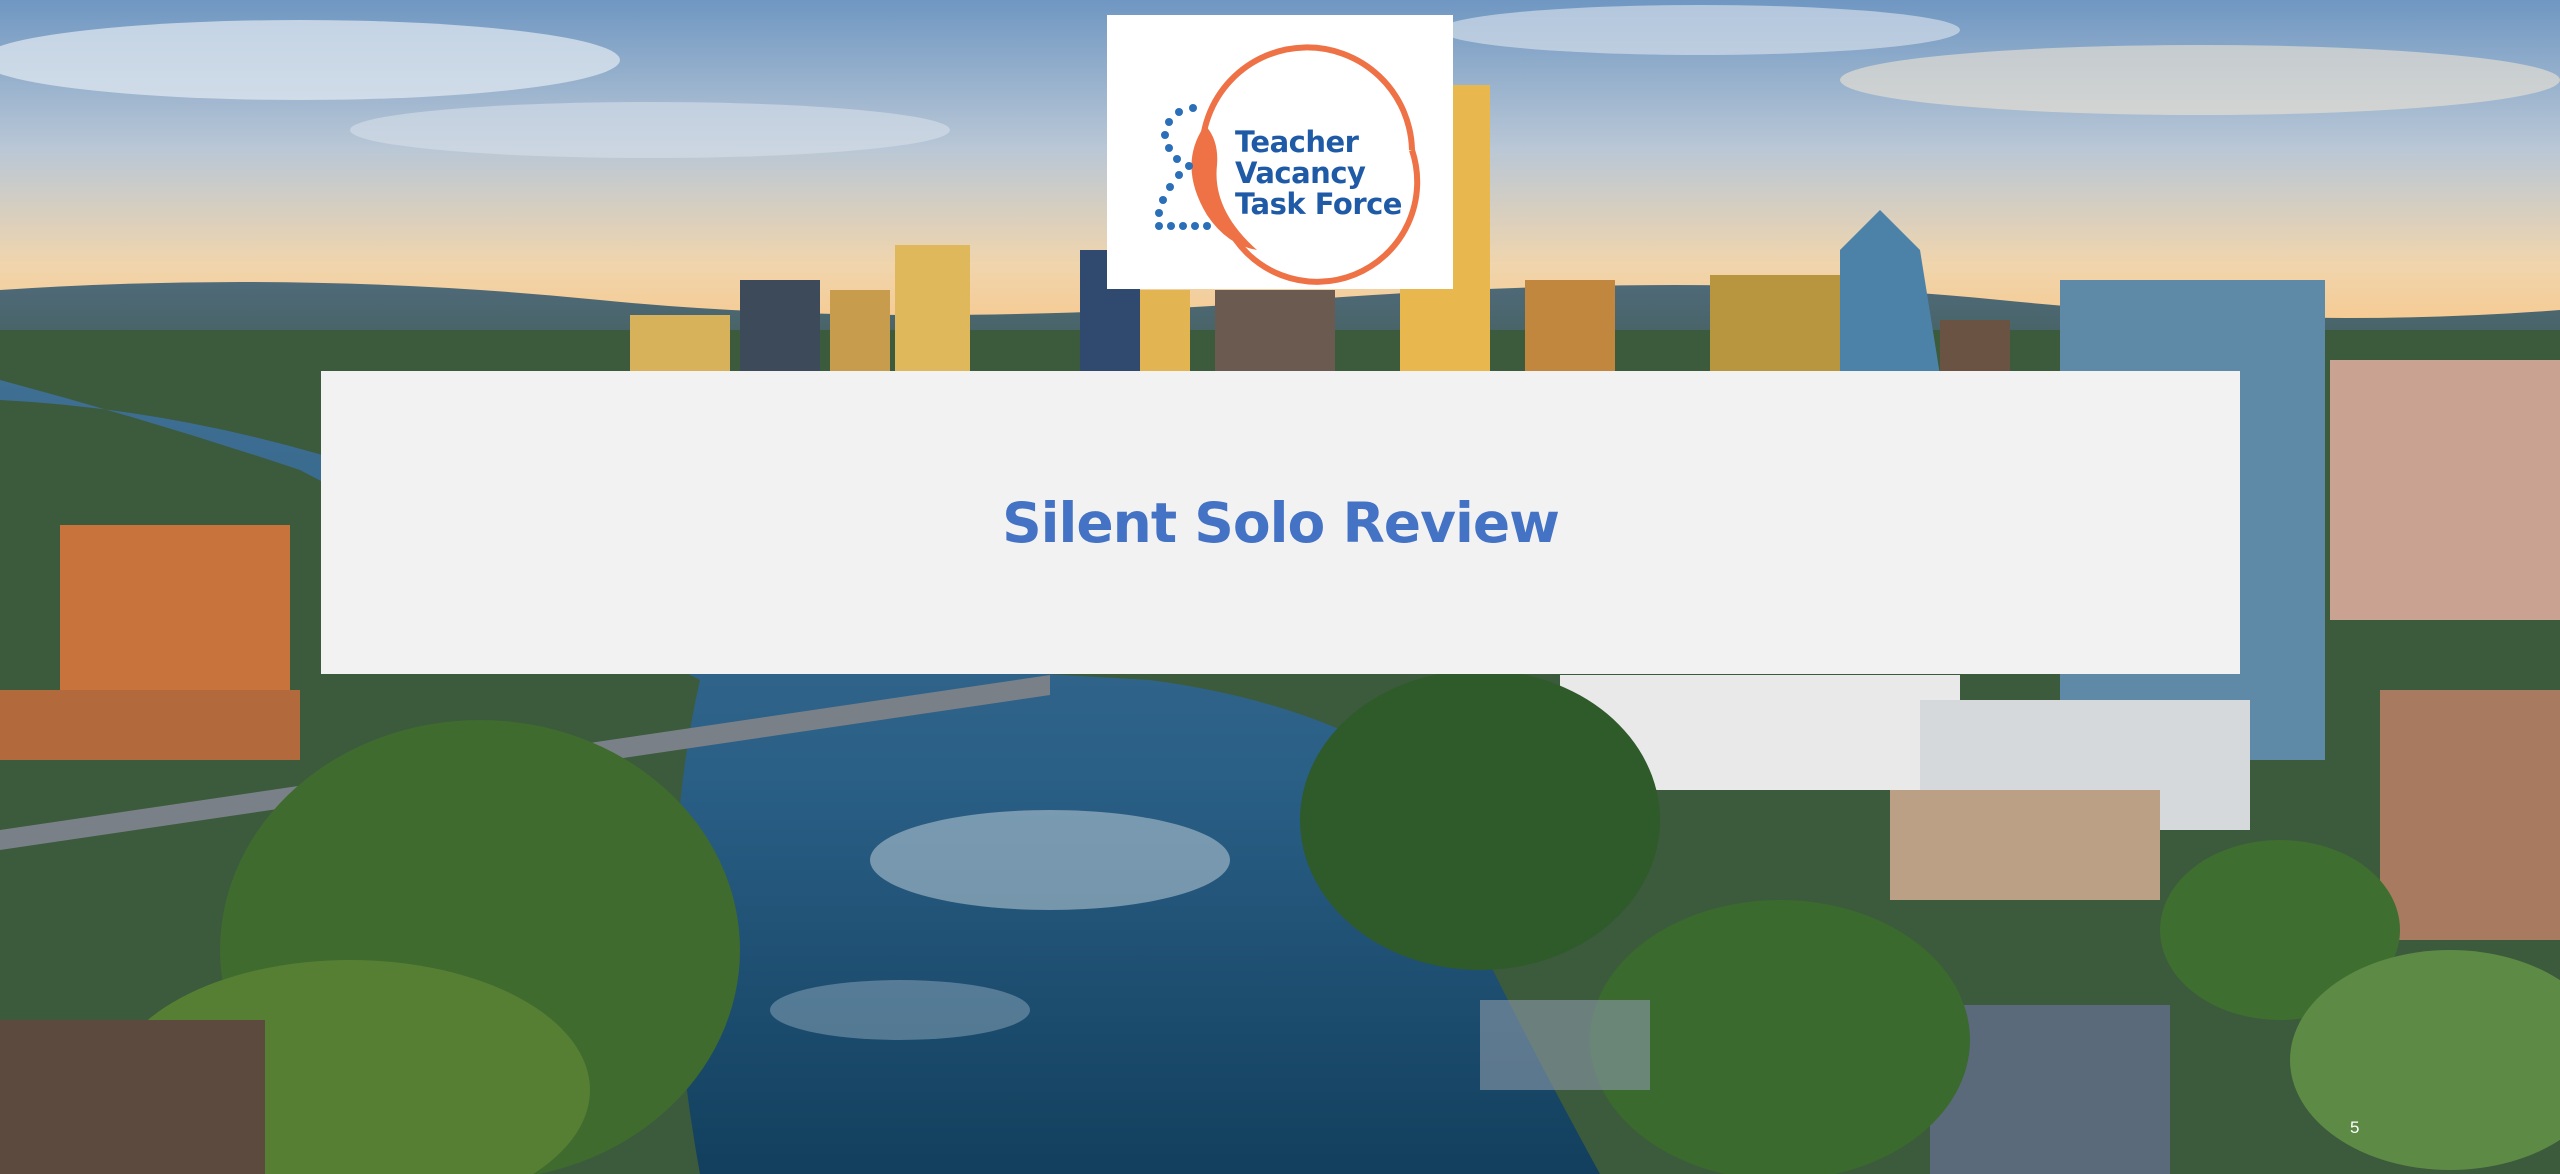  I want to click on slide-title: Silent Solo Review, so click(1281, 522).